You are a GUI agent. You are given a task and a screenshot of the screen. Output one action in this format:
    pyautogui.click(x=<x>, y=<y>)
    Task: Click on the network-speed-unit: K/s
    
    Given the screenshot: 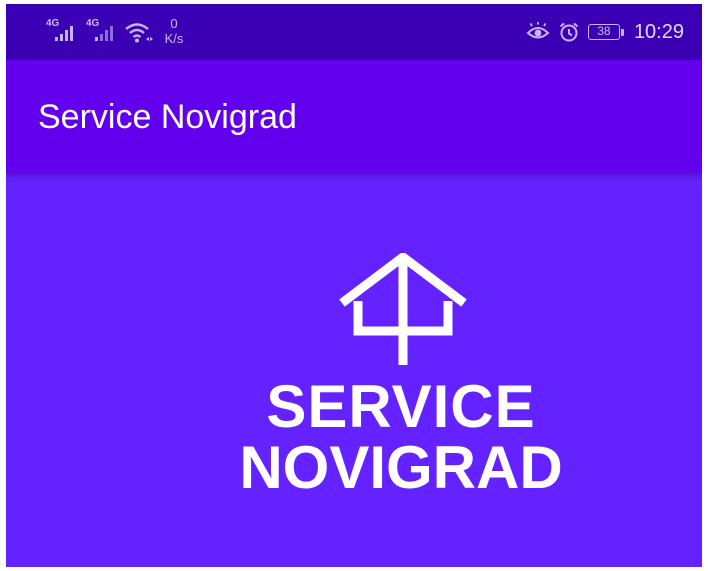 What is the action you would take?
    pyautogui.click(x=174, y=38)
    